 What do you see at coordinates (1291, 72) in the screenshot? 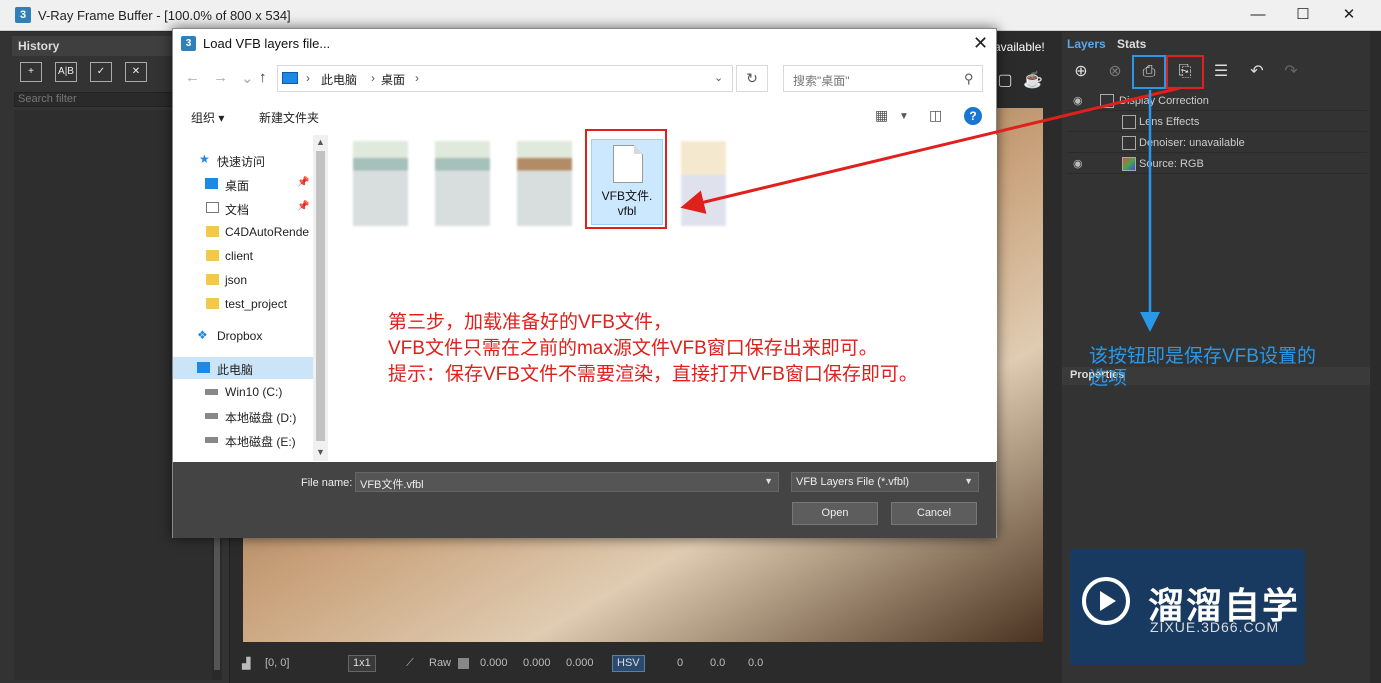
I see `redo-icon: ↷` at bounding box center [1291, 72].